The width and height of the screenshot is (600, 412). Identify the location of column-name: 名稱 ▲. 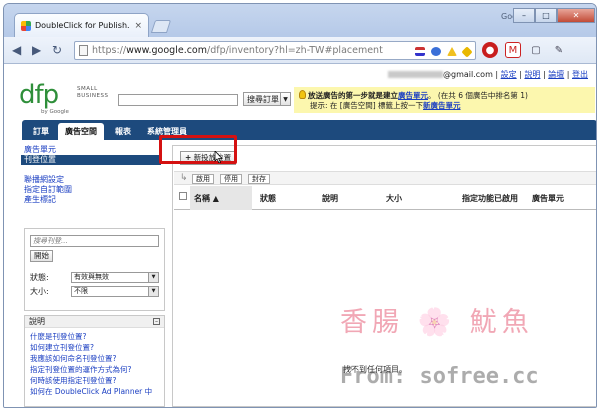
(221, 198).